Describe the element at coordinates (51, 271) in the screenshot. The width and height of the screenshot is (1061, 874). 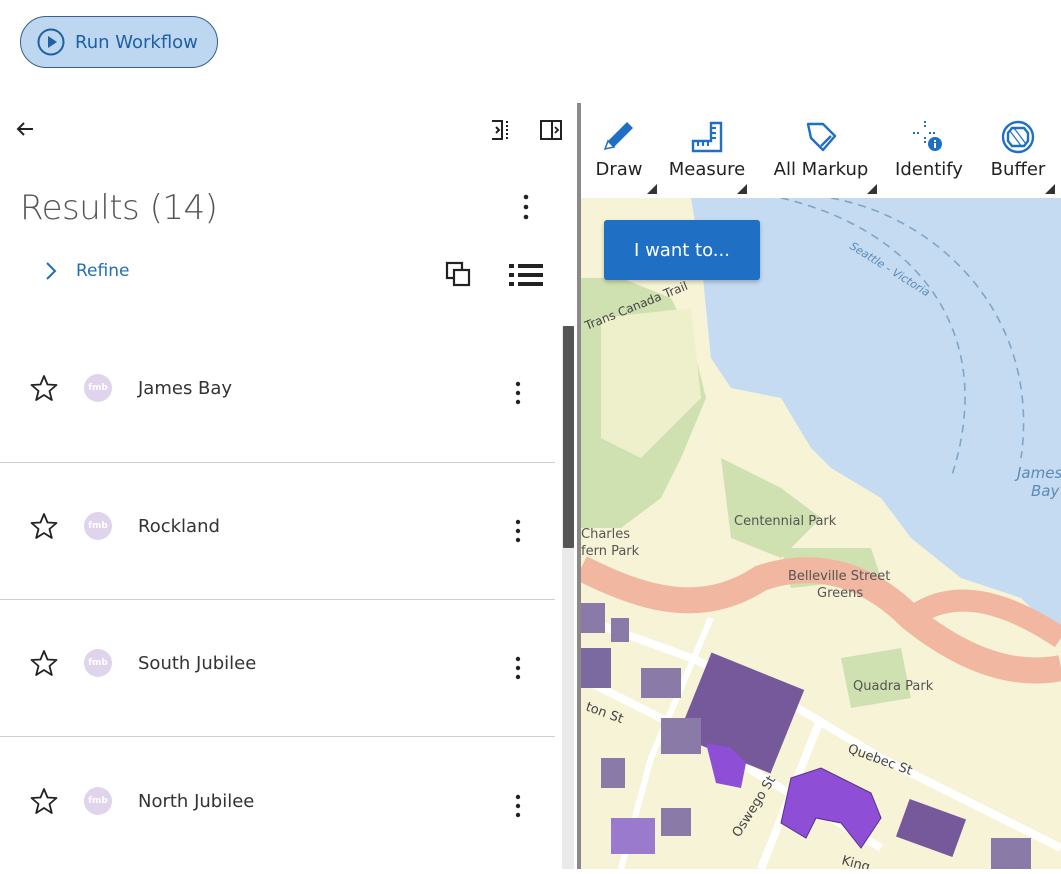
I see `chevron-right-icon` at that location.